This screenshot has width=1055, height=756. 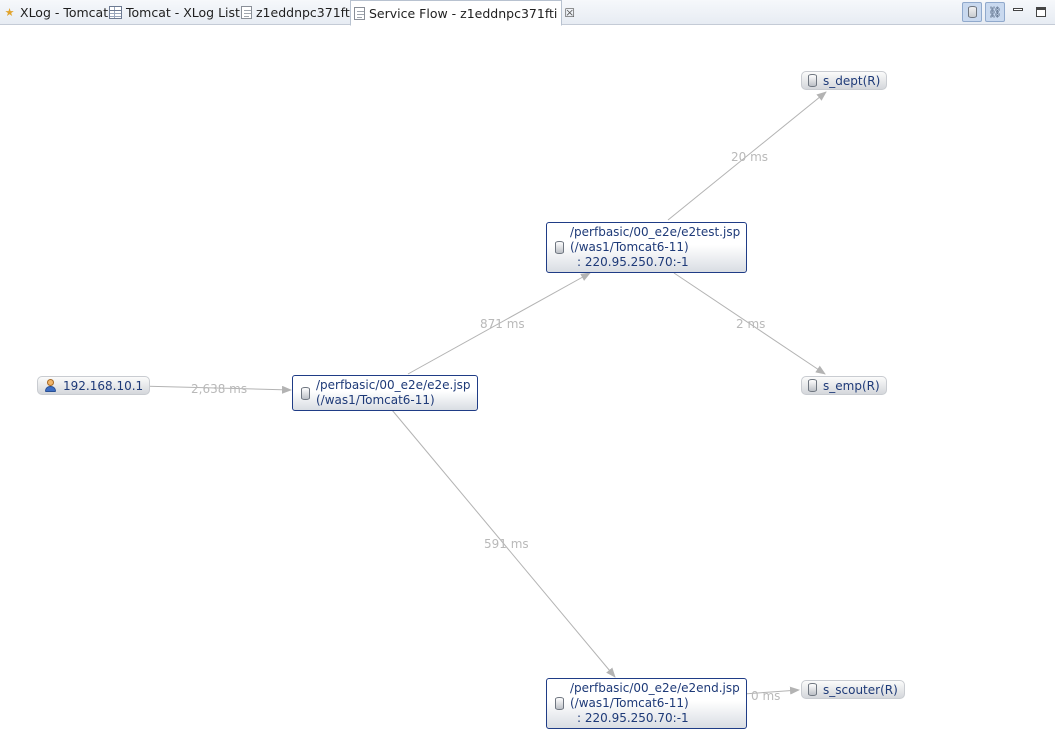 I want to click on database-toggle-button, so click(x=972, y=12).